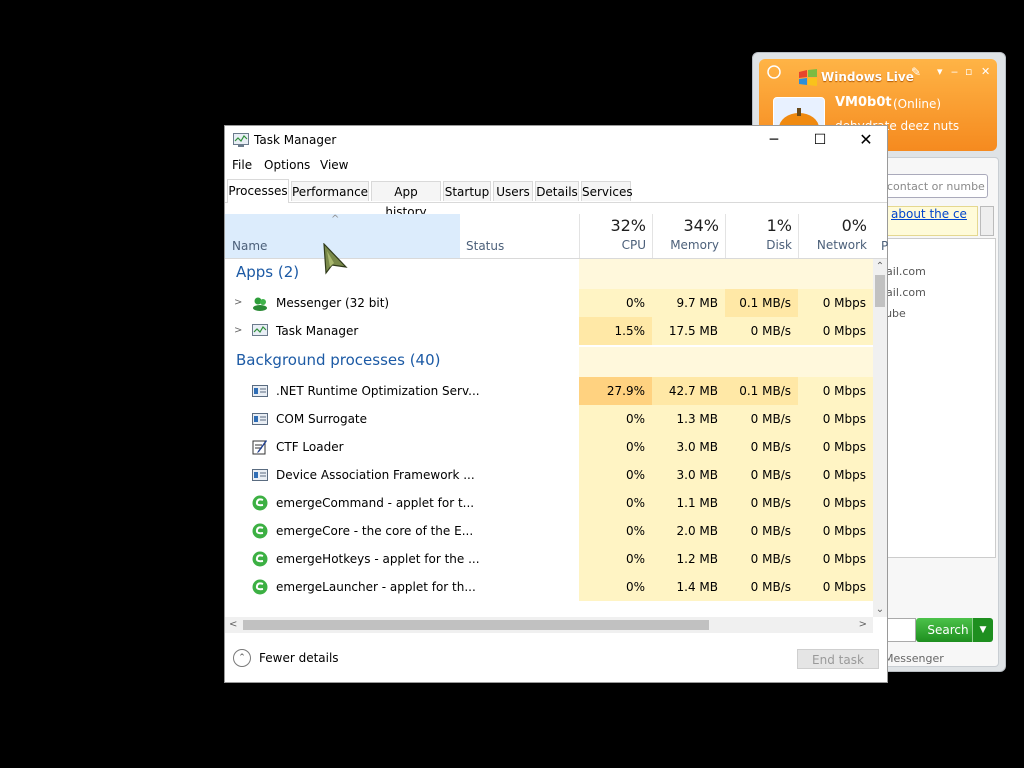  I want to click on menu-file: File, so click(242, 165).